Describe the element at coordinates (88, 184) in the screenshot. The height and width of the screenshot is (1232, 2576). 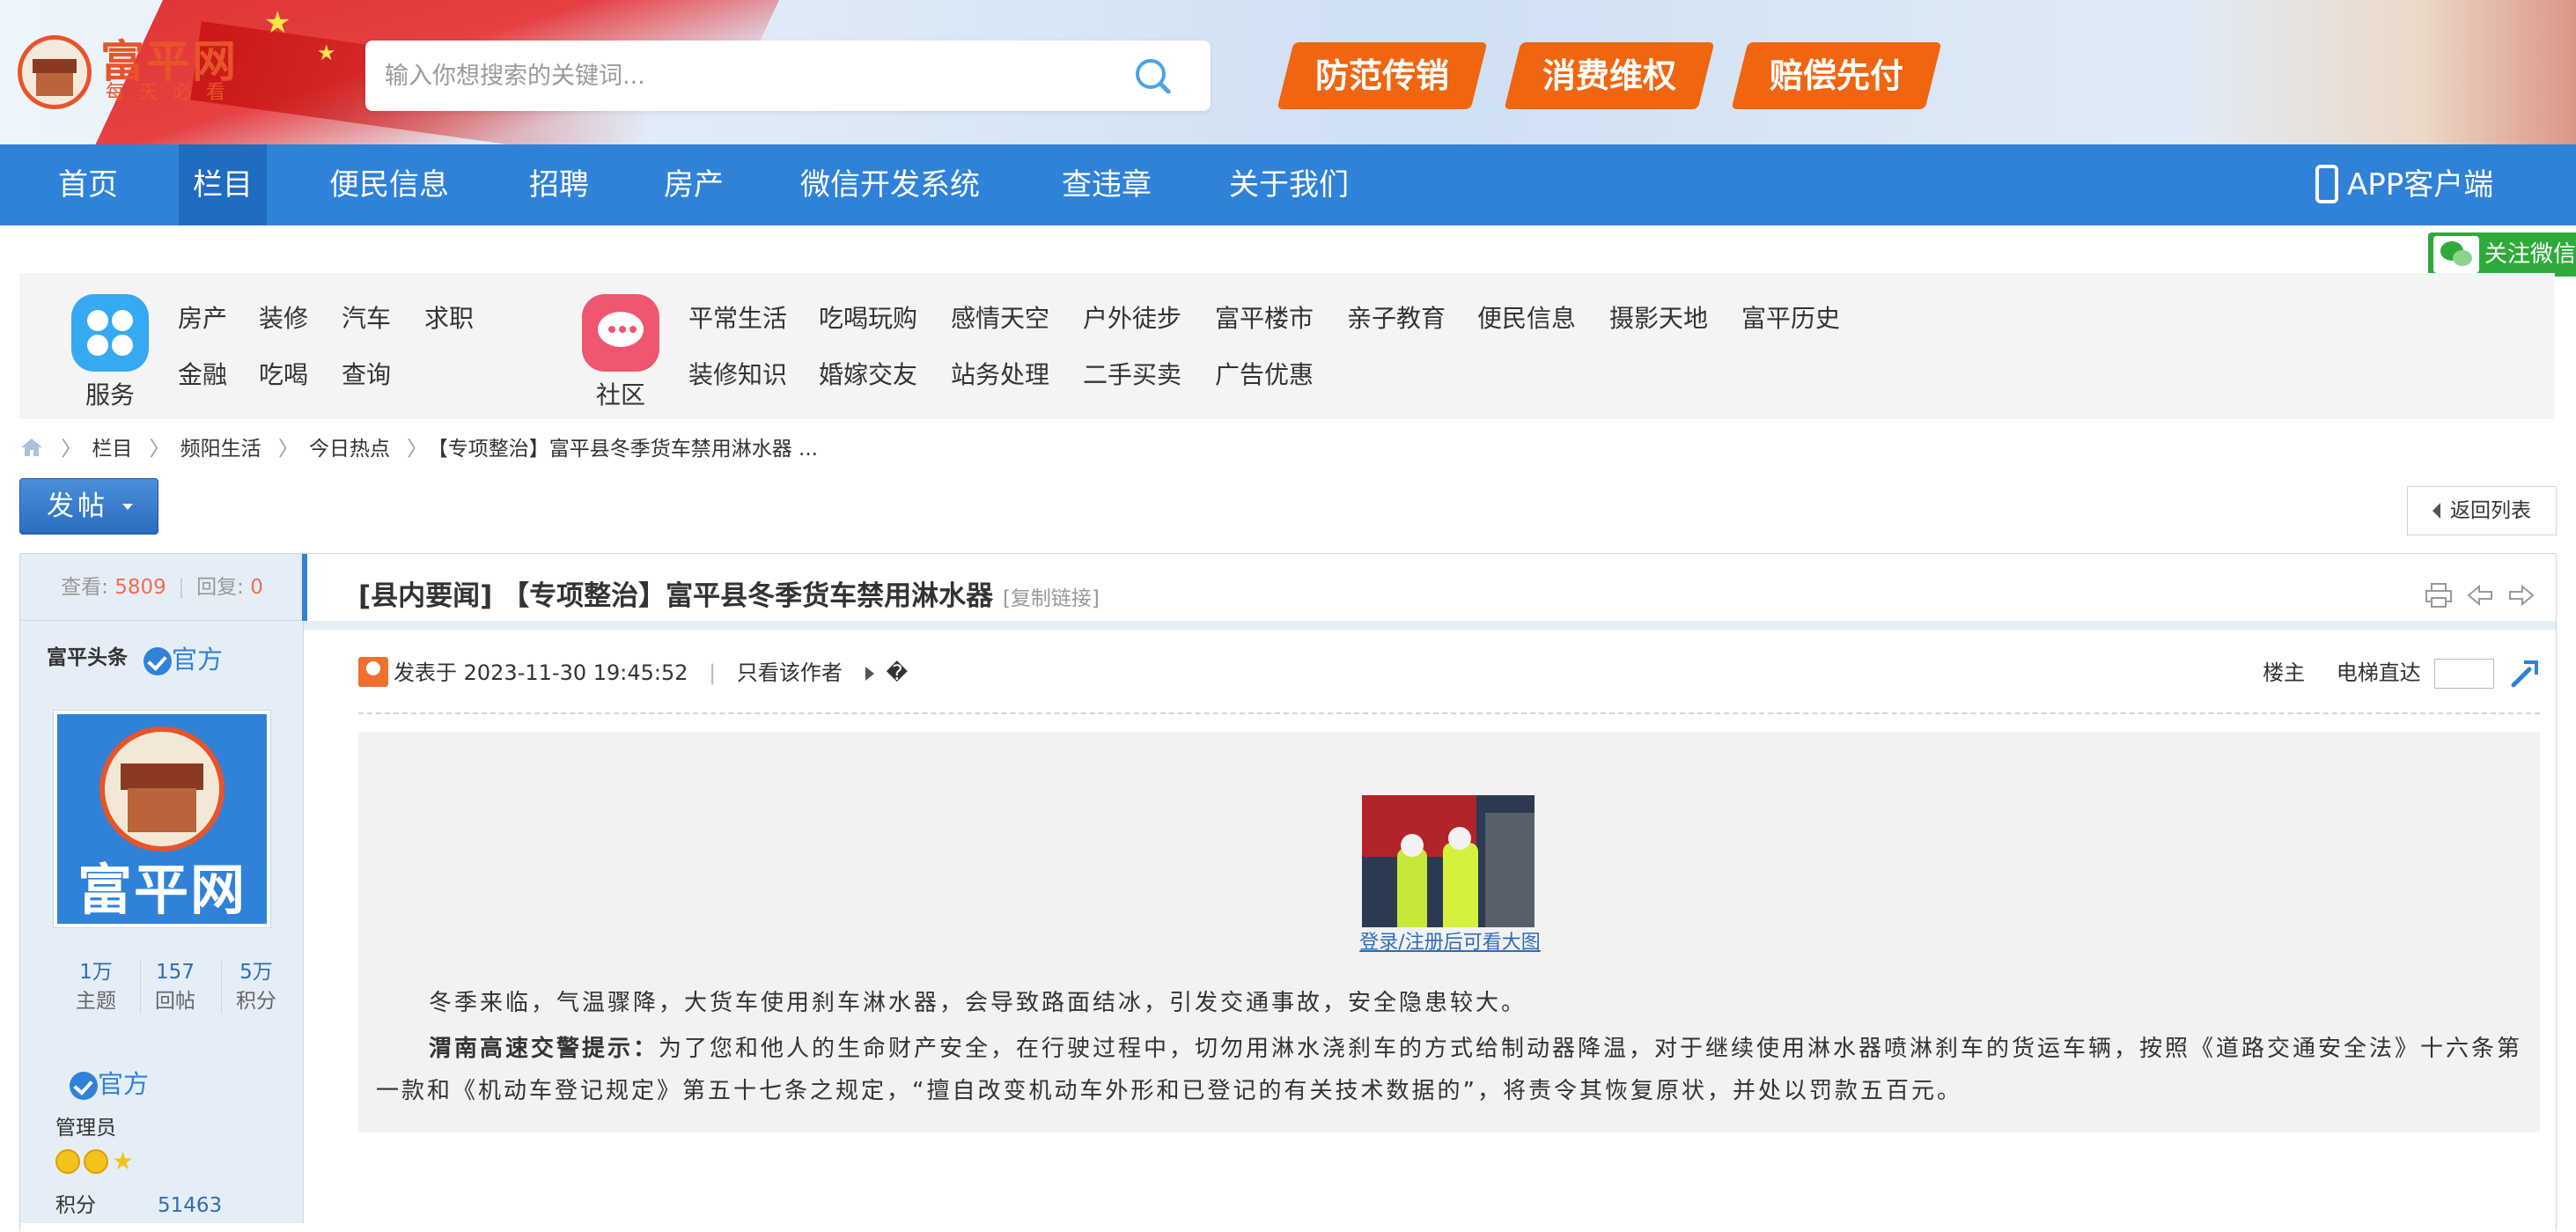
I see `nav-home: 首页` at that location.